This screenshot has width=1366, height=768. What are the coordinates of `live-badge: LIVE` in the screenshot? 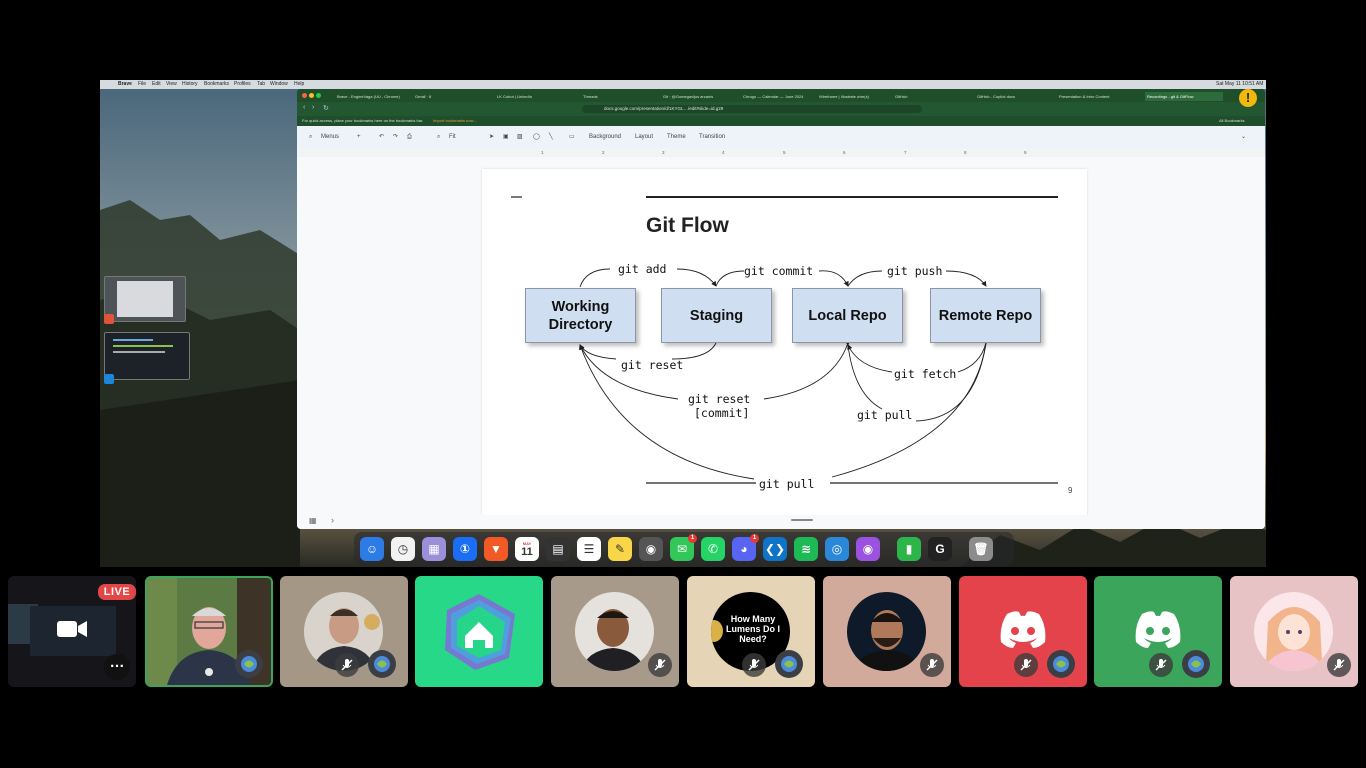 It's located at (117, 592).